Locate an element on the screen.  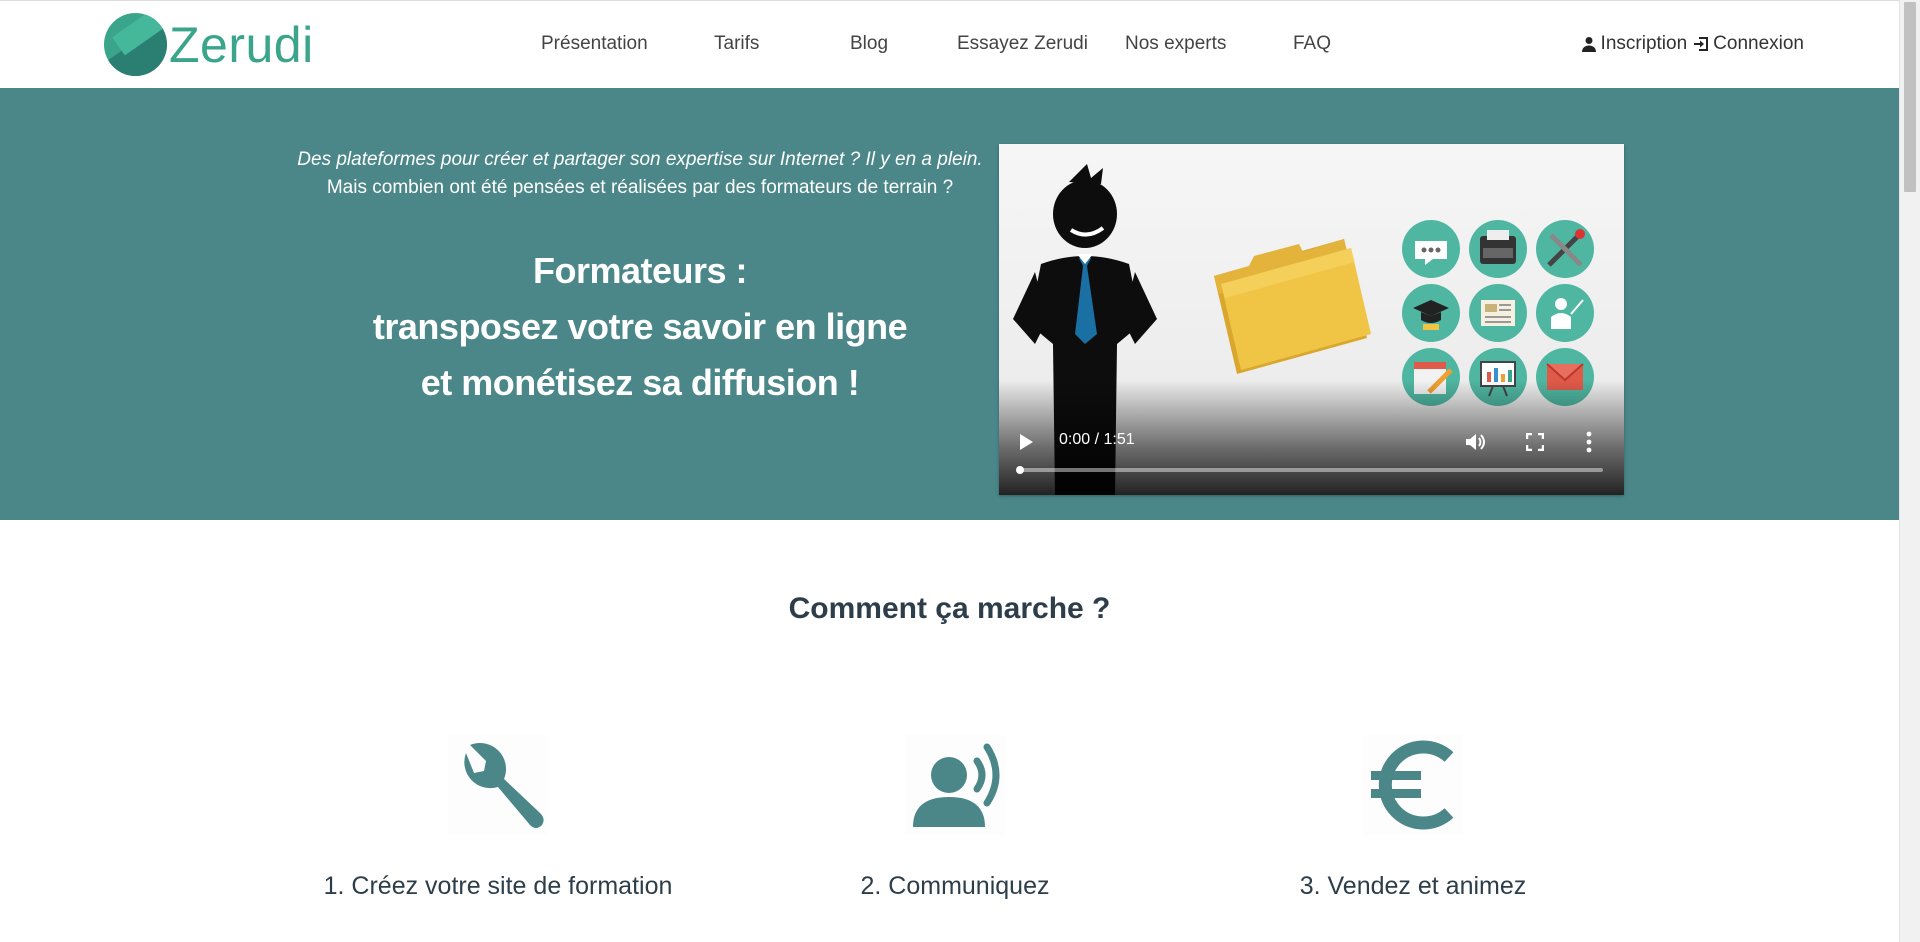
nav-item-tarifs: Tarifs is located at coordinates (736, 44).